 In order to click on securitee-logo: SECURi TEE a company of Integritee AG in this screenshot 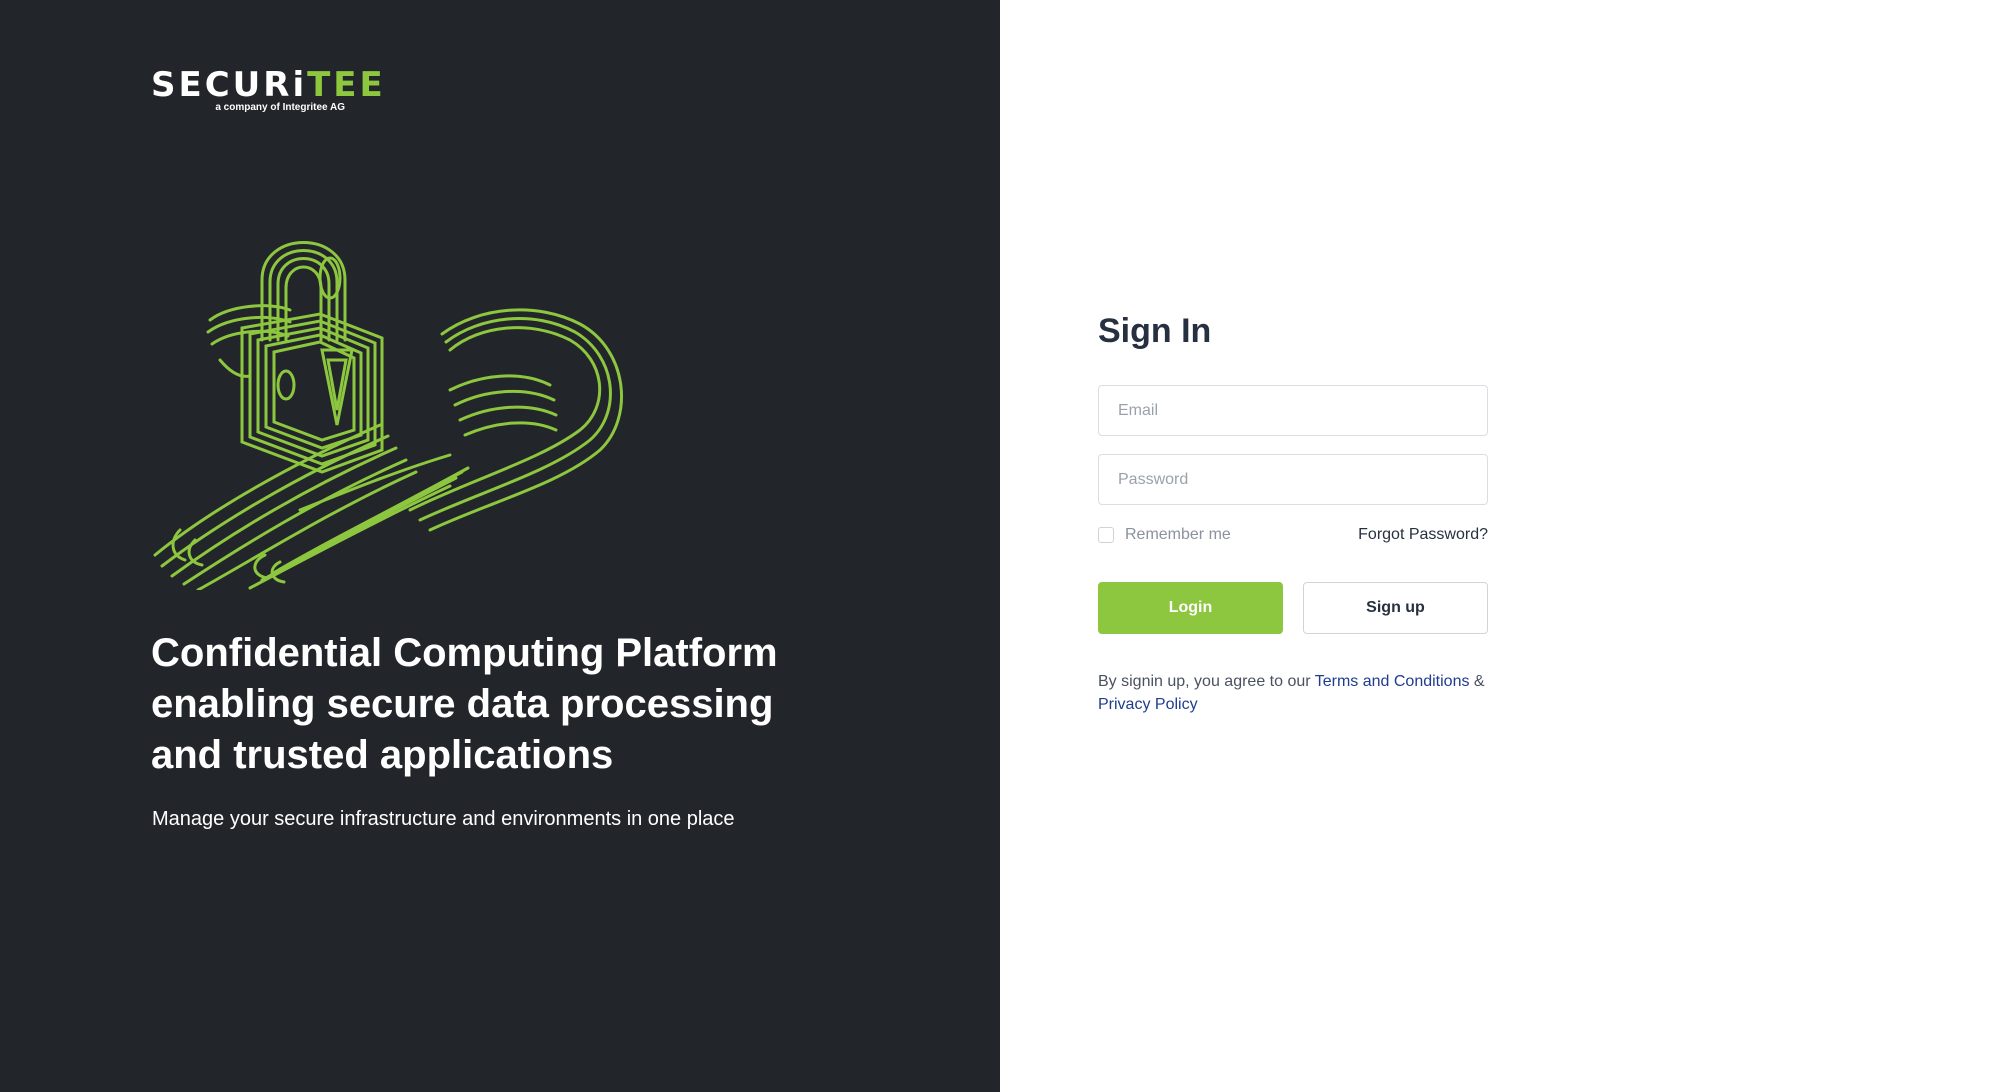, I will do `click(267, 89)`.